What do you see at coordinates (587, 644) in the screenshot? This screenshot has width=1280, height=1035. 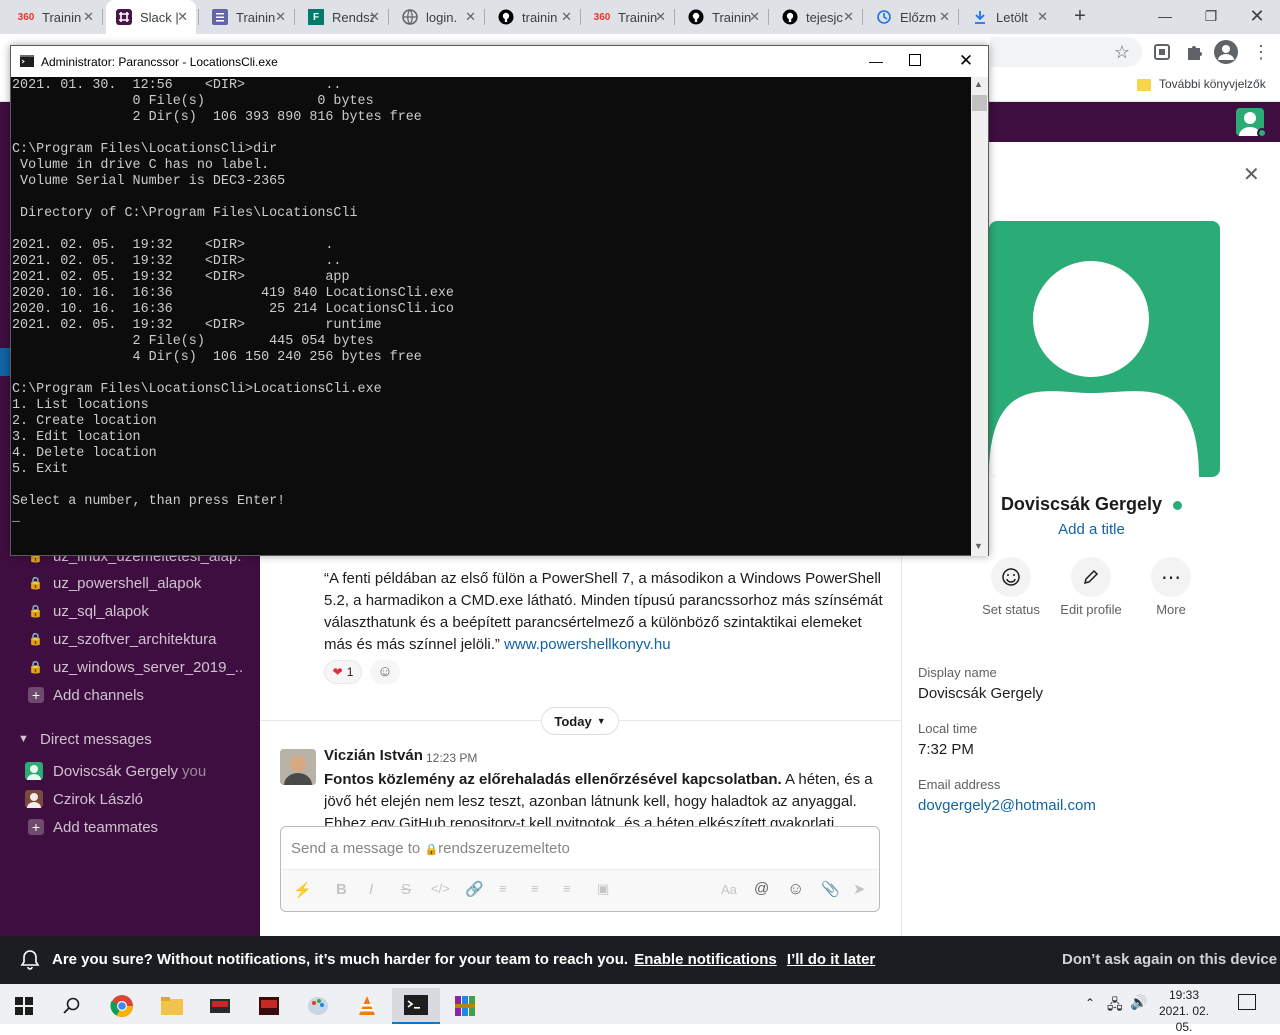 I see `quote-link: www.powershellkonyv.hu` at bounding box center [587, 644].